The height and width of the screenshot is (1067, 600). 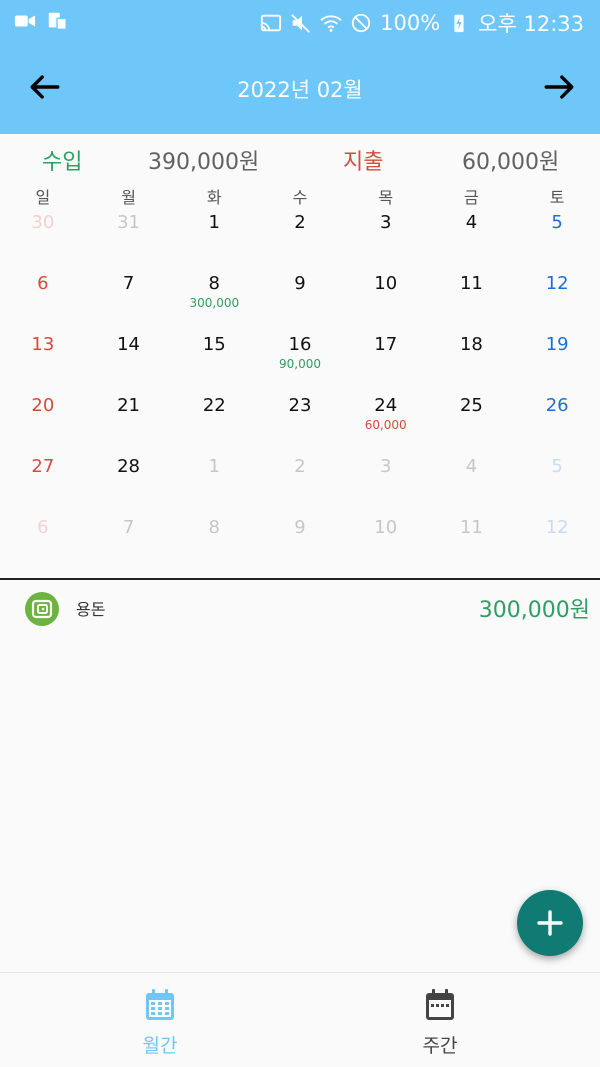 What do you see at coordinates (43, 482) in the screenshot?
I see `calendar-day: 27` at bounding box center [43, 482].